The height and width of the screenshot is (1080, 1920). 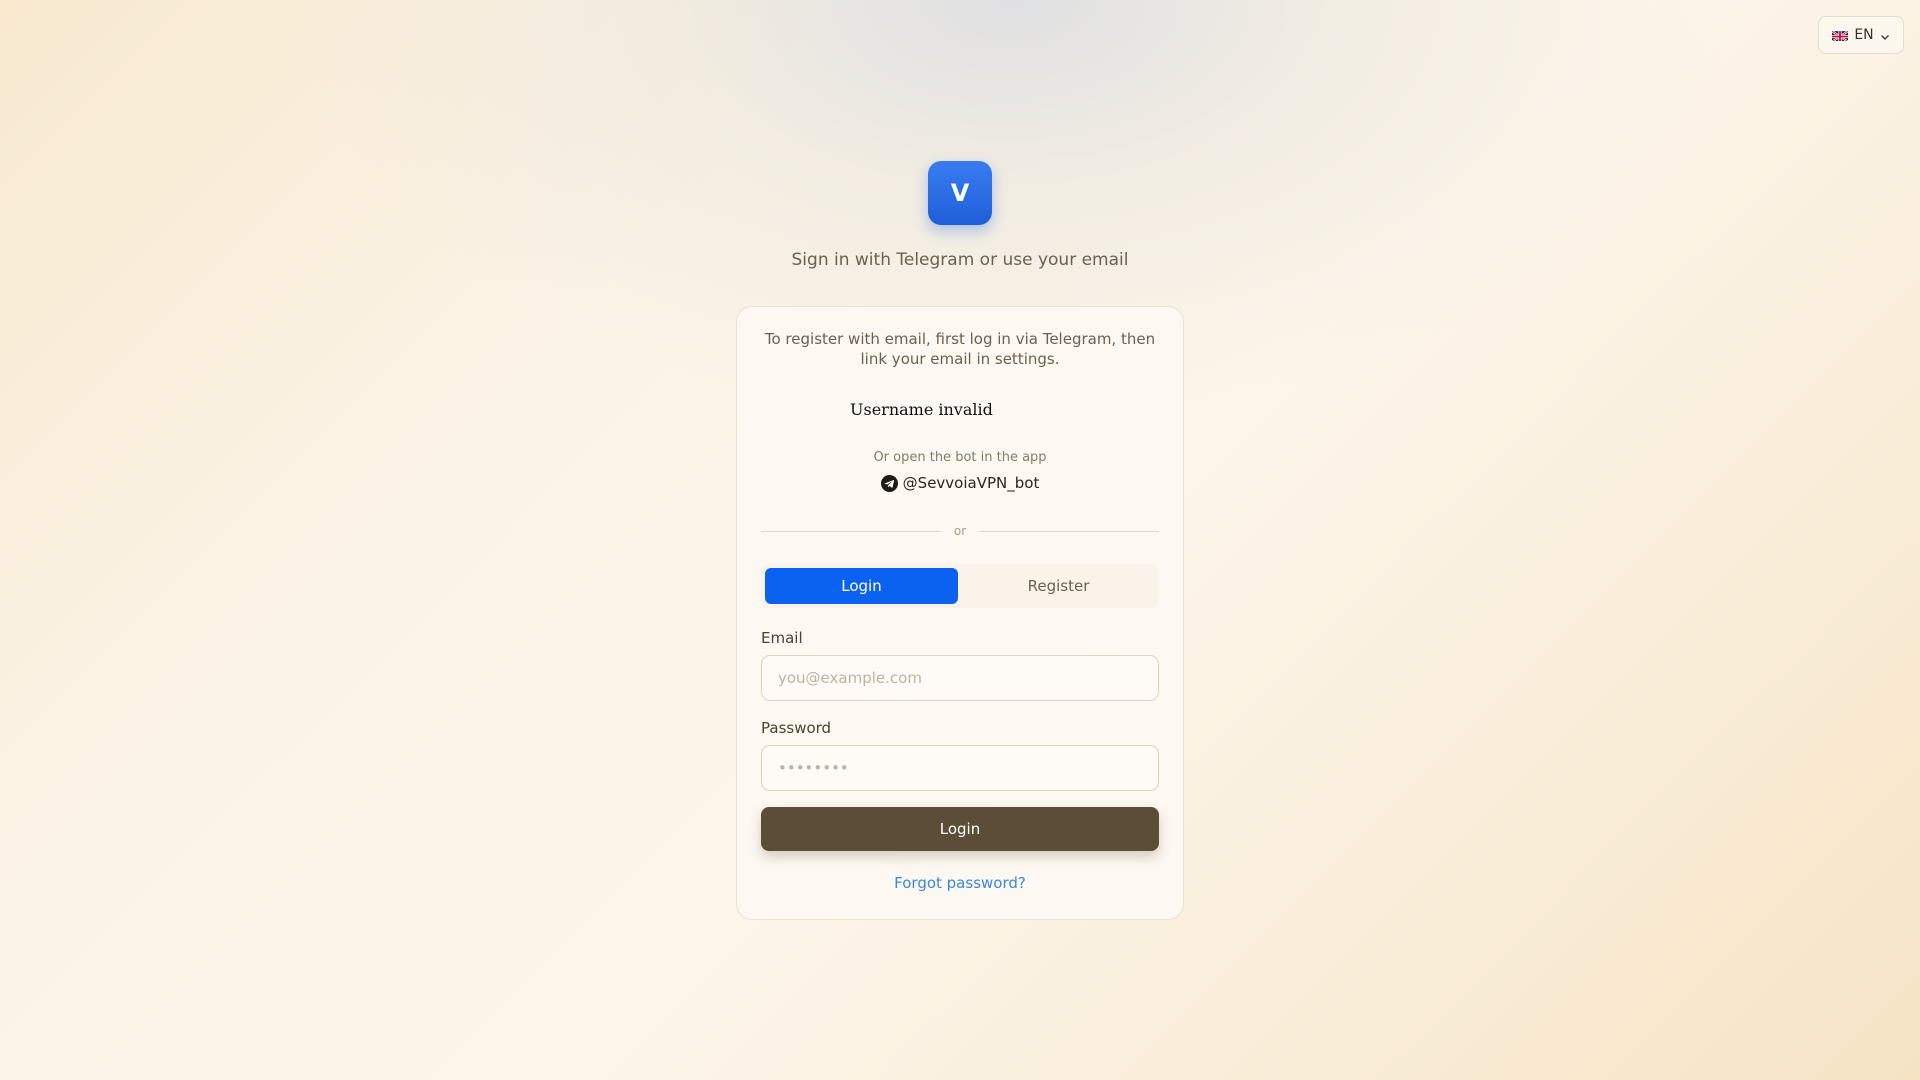 I want to click on page-subtitle: Sign in with Telegram or use your email, so click(x=960, y=260).